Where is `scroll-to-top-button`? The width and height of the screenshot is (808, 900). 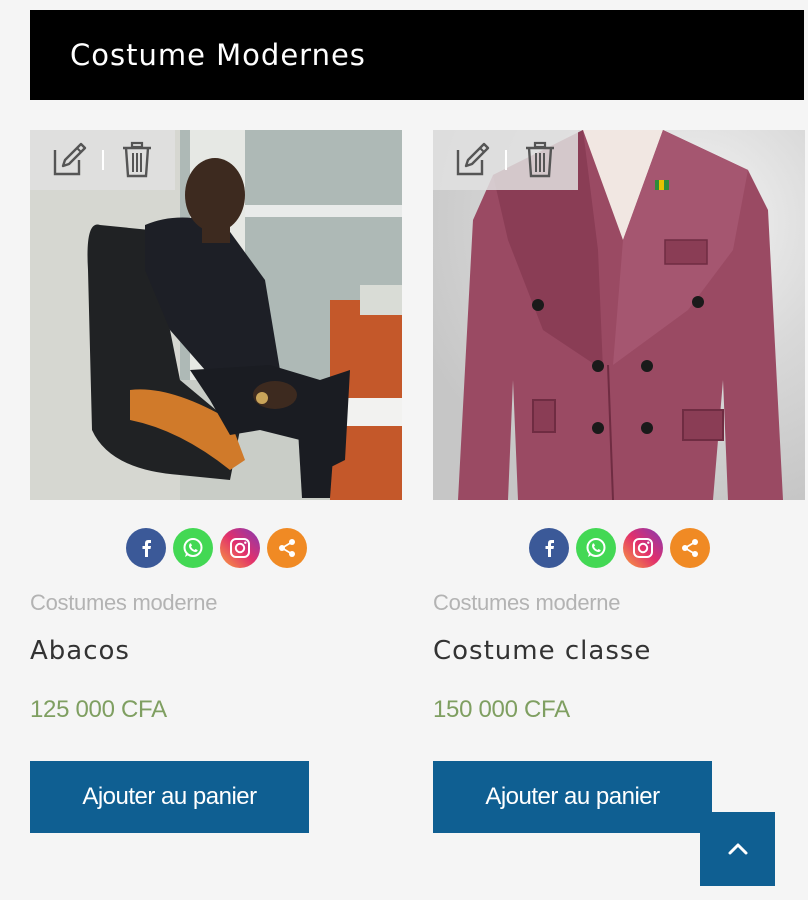 scroll-to-top-button is located at coordinates (737, 849).